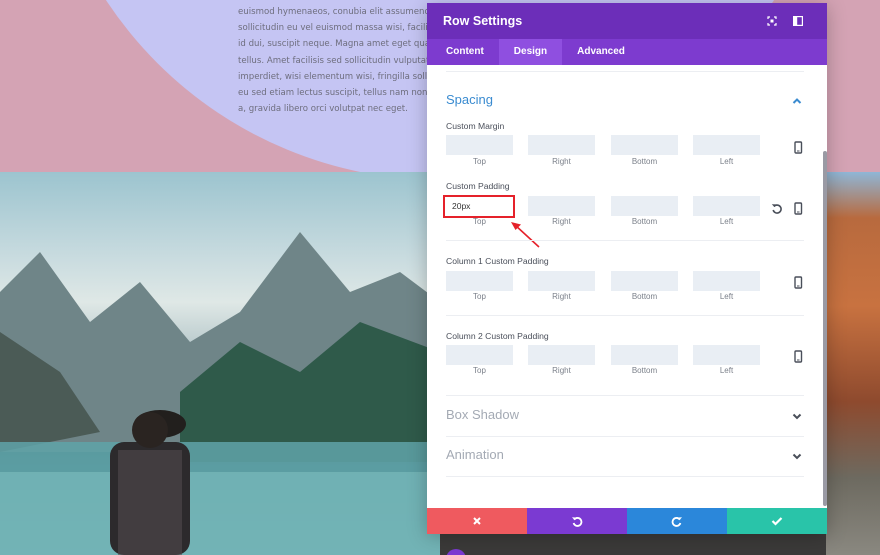 Image resolution: width=880 pixels, height=555 pixels. What do you see at coordinates (797, 101) in the screenshot?
I see `chevron-up-icon` at bounding box center [797, 101].